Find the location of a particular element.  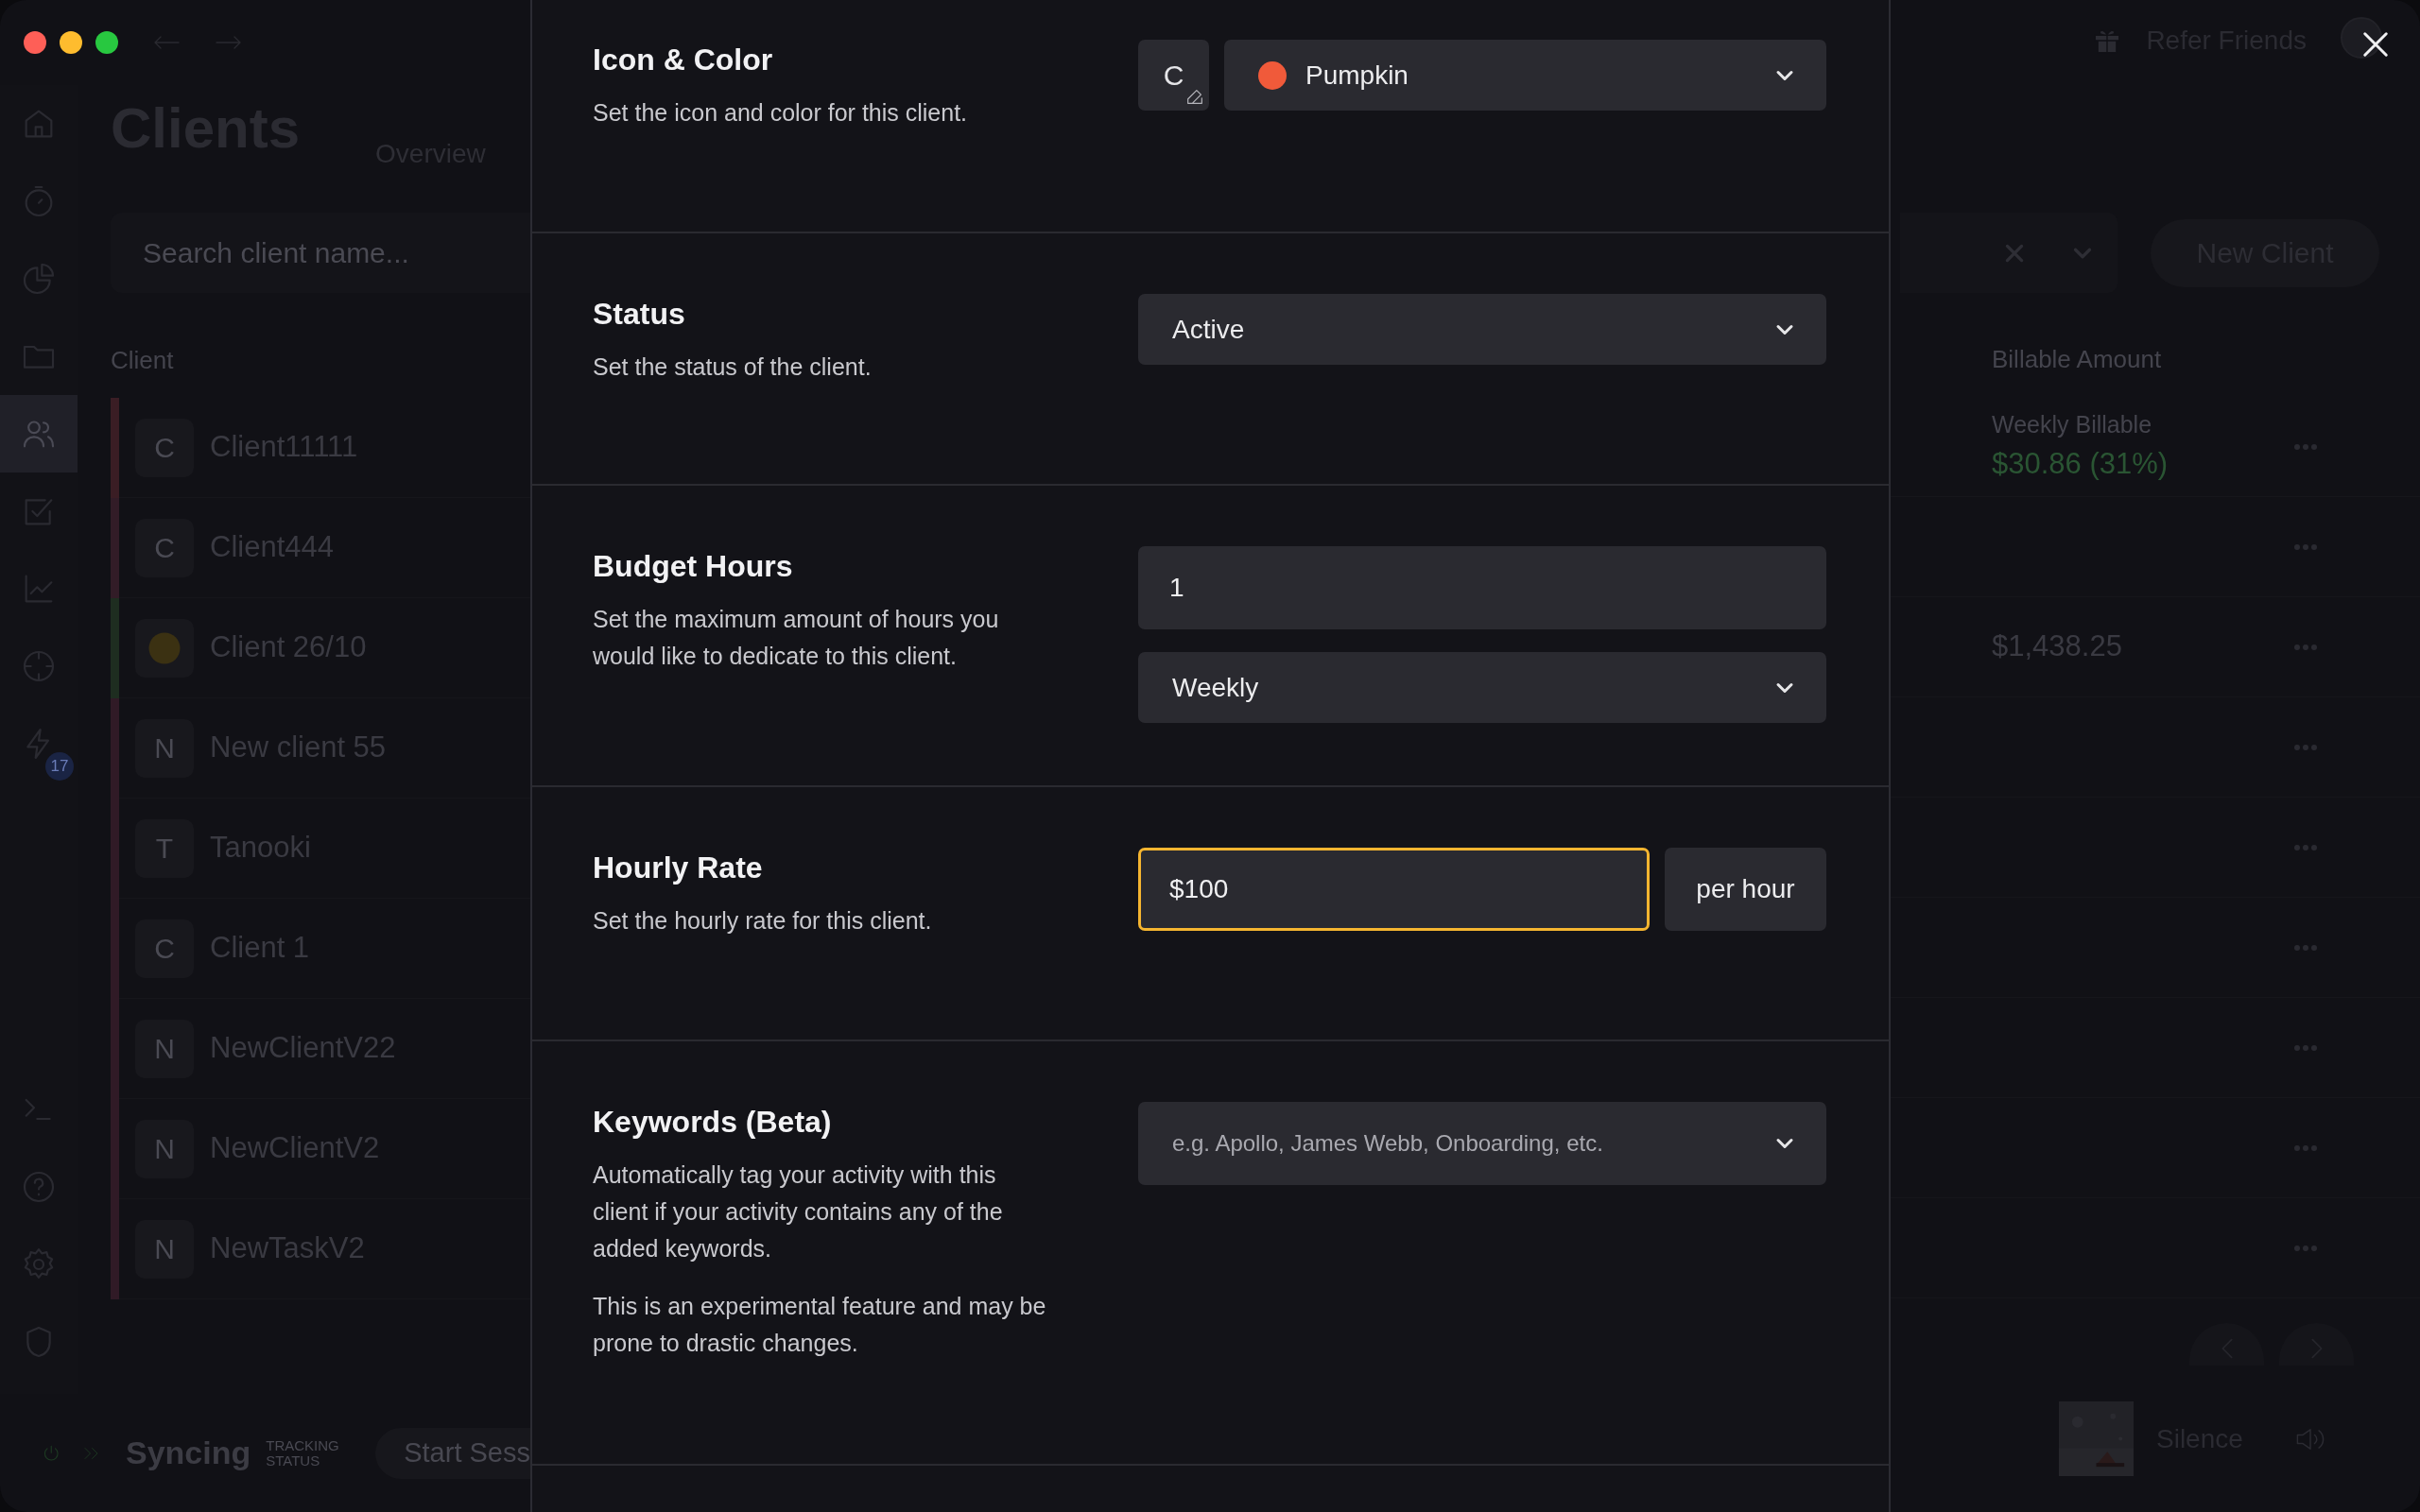

user-avatar is located at coordinates (2361, 38).